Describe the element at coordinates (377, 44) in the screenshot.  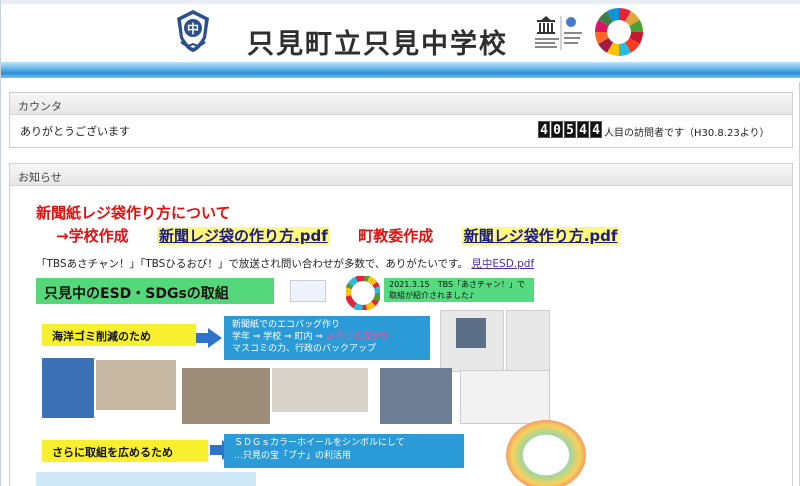
I see `school-name: 只見町立只見中学校` at that location.